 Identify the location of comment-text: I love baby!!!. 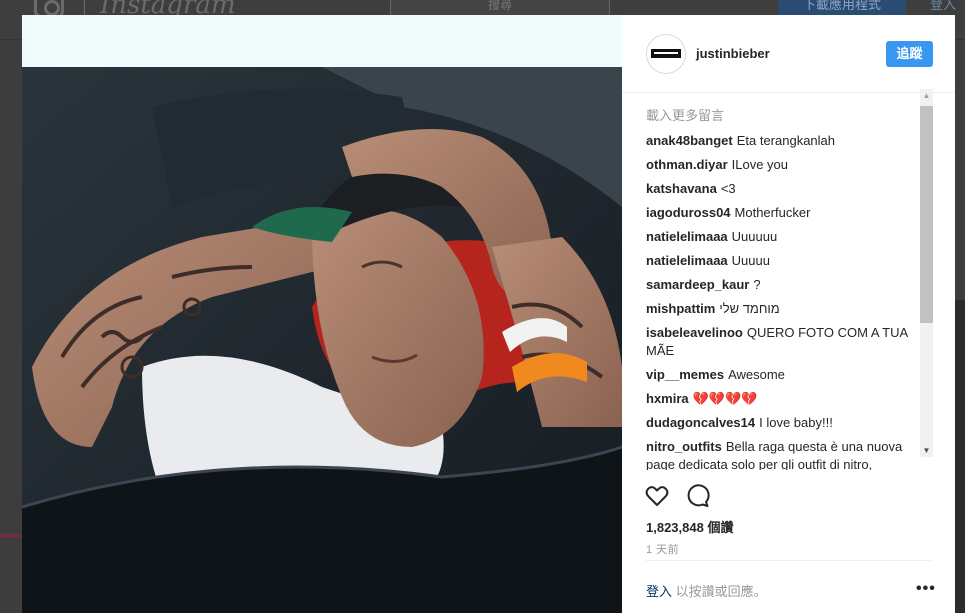
(796, 422).